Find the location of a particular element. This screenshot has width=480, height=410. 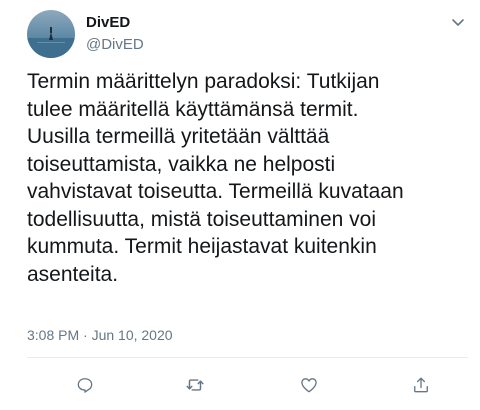

divider is located at coordinates (247, 357).